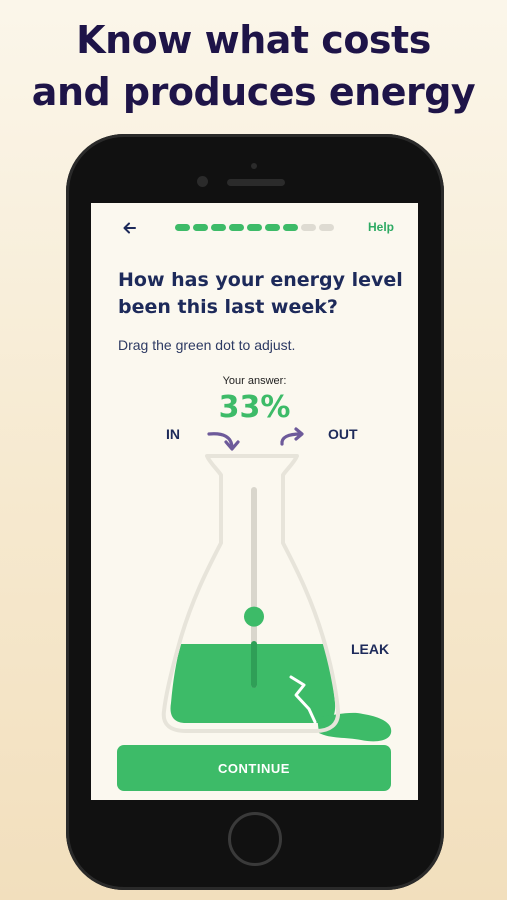 This screenshot has height=900, width=507. I want to click on out-arrow-icon, so click(292, 436).